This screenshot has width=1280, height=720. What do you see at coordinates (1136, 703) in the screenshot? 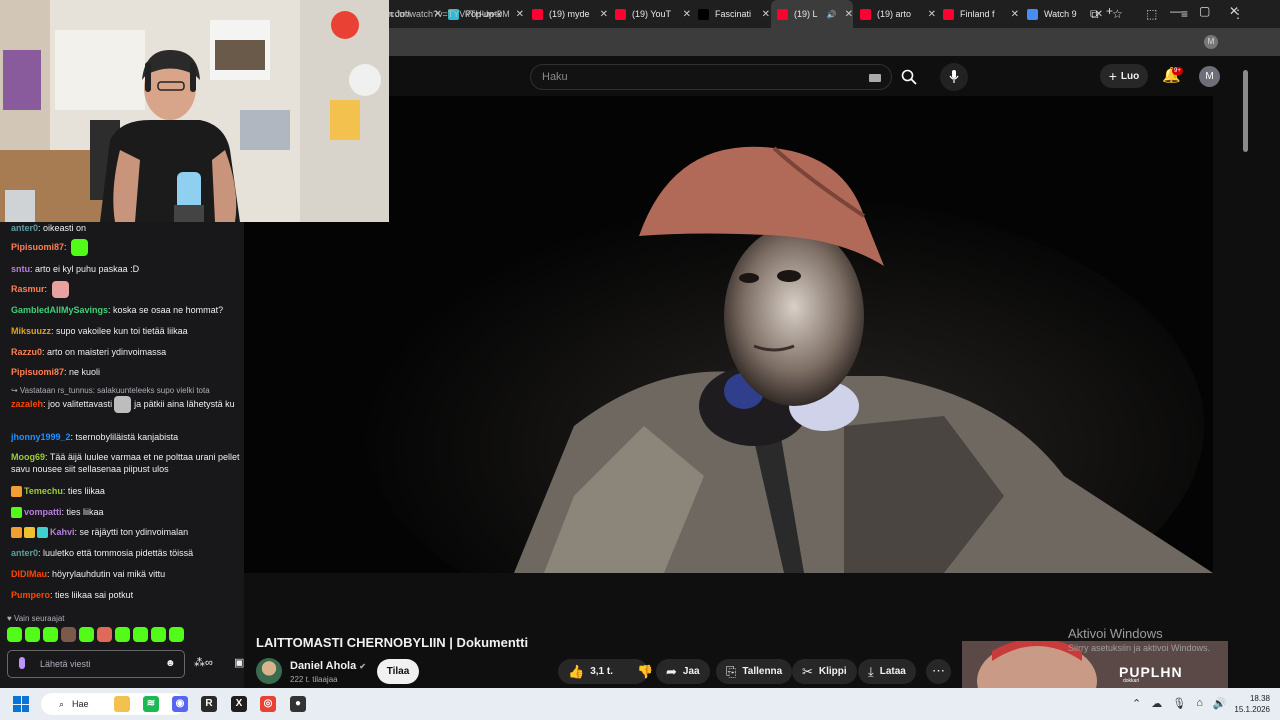
I see `chevron-up-icon: ⌃` at bounding box center [1136, 703].